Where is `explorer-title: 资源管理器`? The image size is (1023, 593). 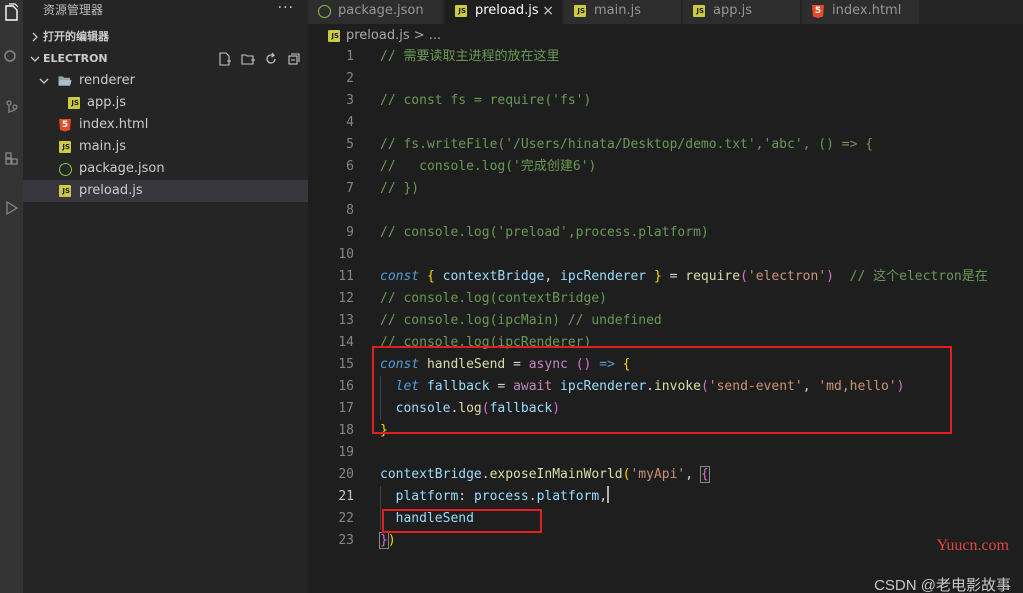 explorer-title: 资源管理器 is located at coordinates (73, 10).